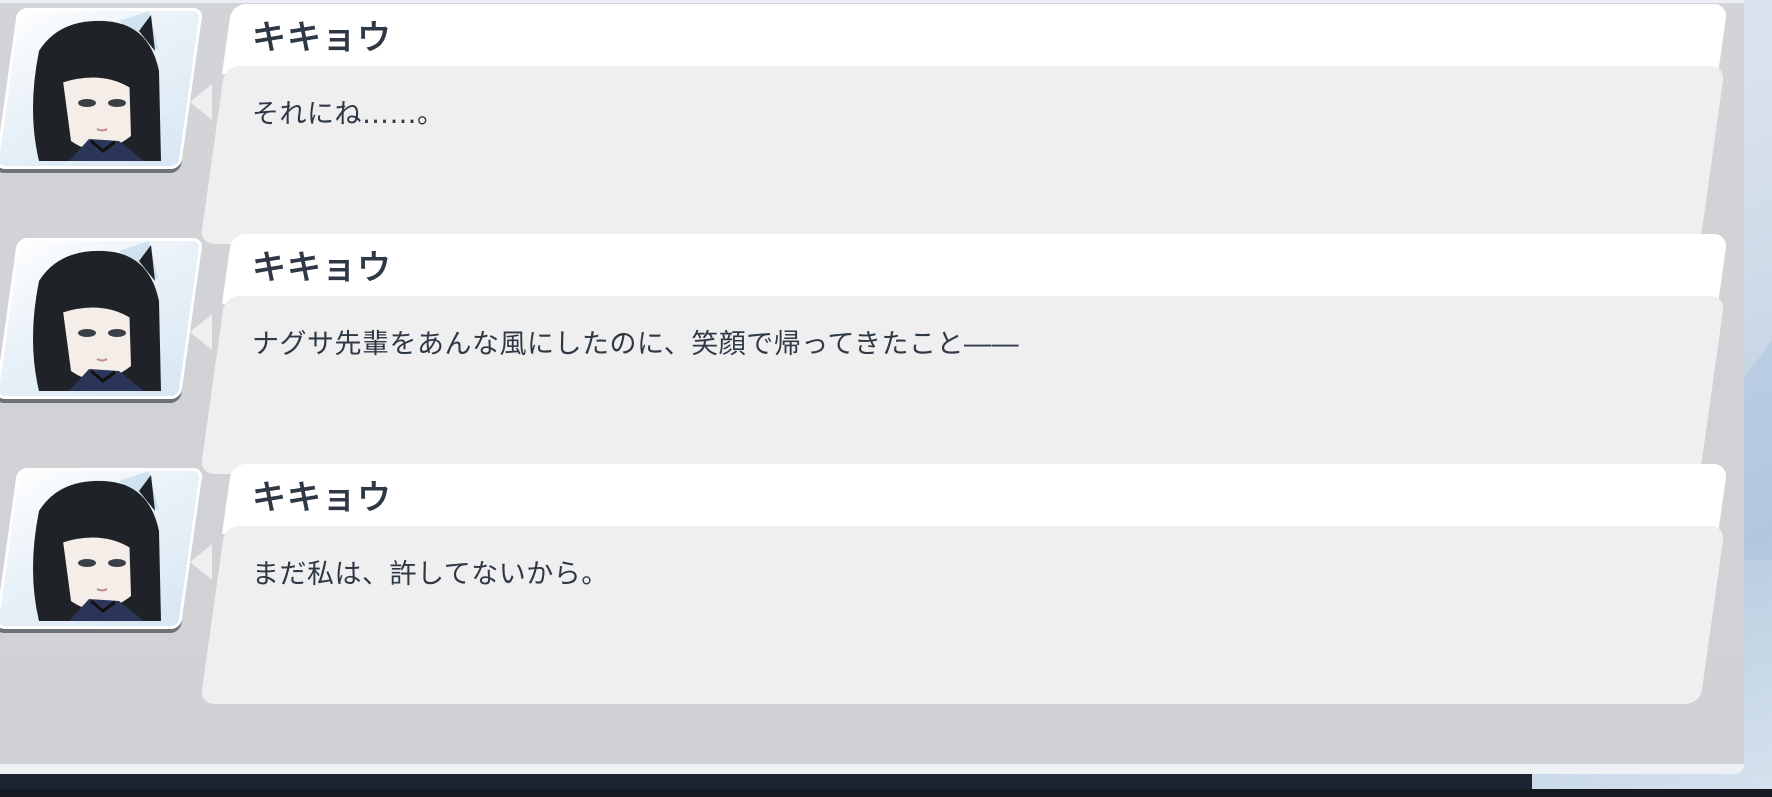  Describe the element at coordinates (430, 574) in the screenshot. I see `message-text: まだ私は、許してないから。` at that location.